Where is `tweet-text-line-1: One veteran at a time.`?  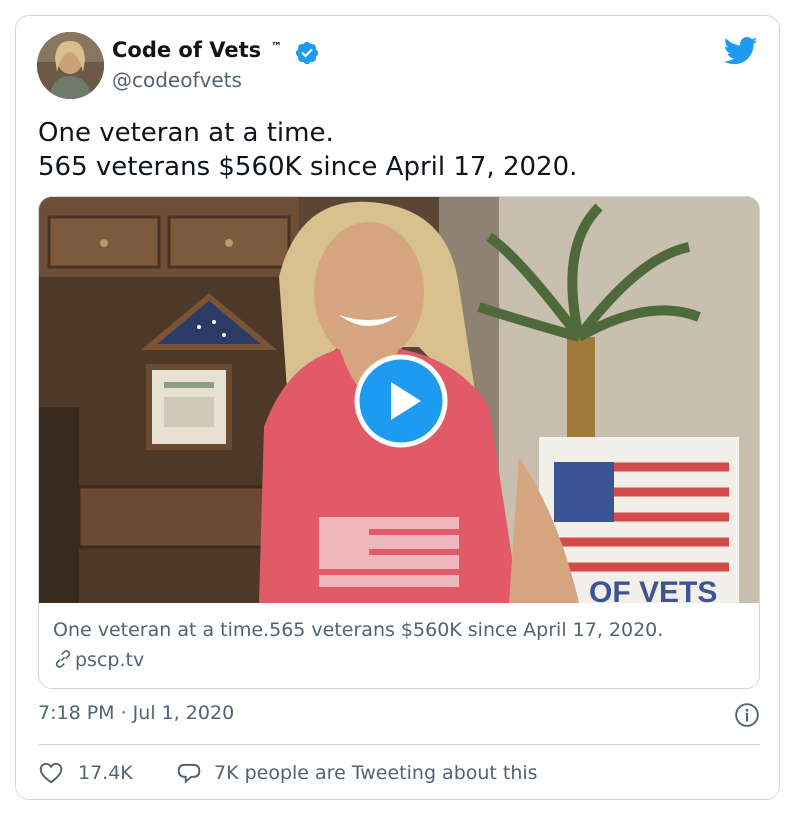 tweet-text-line-1: One veteran at a time. is located at coordinates (186, 133).